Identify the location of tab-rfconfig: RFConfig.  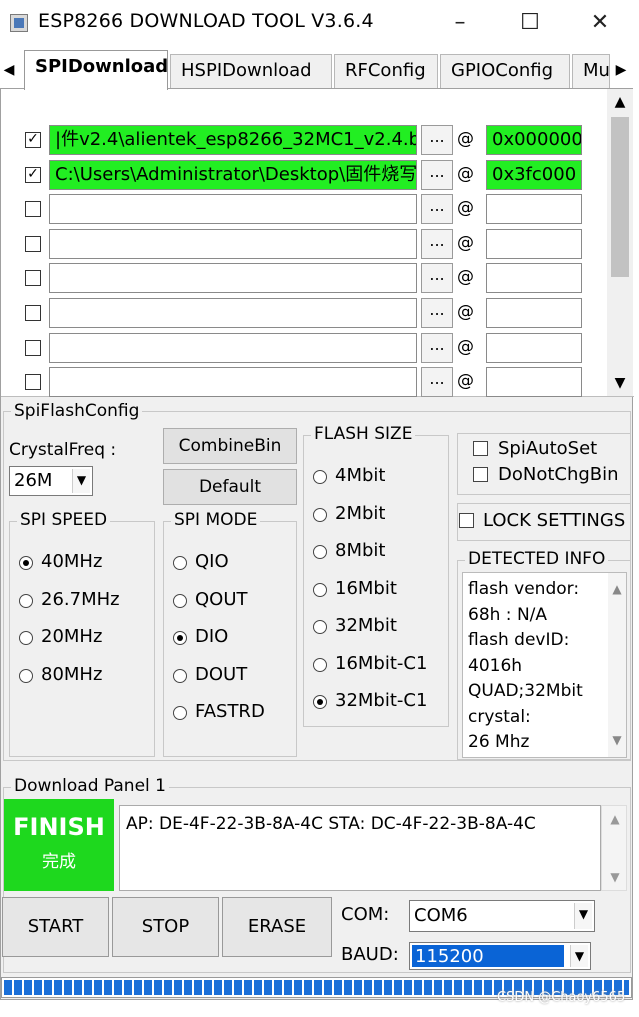
(386, 71).